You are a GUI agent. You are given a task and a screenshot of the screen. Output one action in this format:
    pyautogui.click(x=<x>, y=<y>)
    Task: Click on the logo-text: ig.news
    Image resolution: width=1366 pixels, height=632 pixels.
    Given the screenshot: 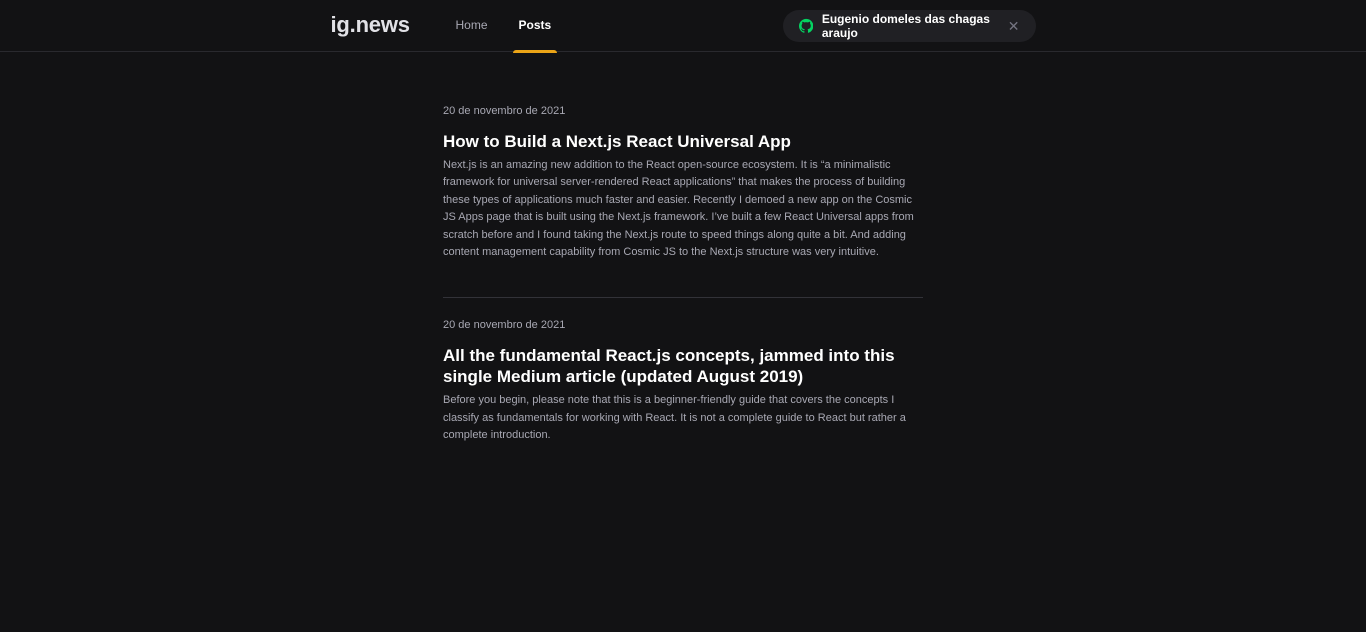 What is the action you would take?
    pyautogui.click(x=370, y=24)
    